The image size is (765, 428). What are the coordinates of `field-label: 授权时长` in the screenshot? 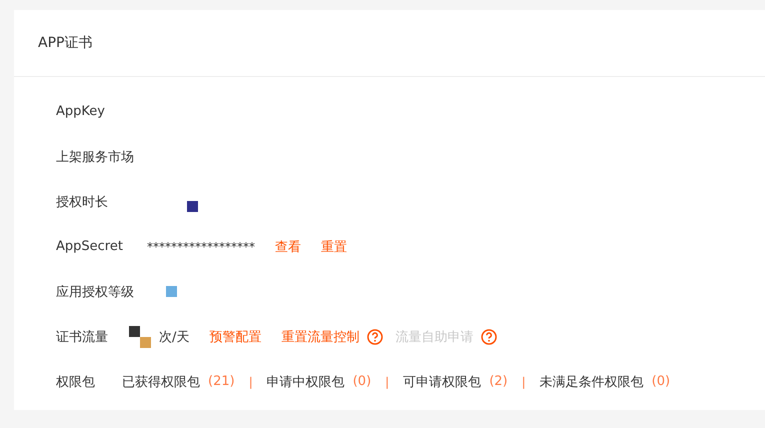 It's located at (82, 202).